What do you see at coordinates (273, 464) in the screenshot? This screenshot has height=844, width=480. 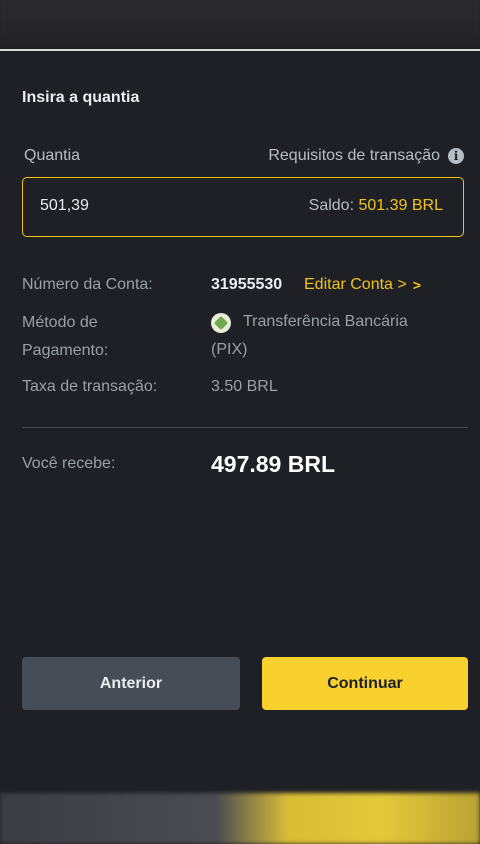 I see `receive-value: 497.89 BRL` at bounding box center [273, 464].